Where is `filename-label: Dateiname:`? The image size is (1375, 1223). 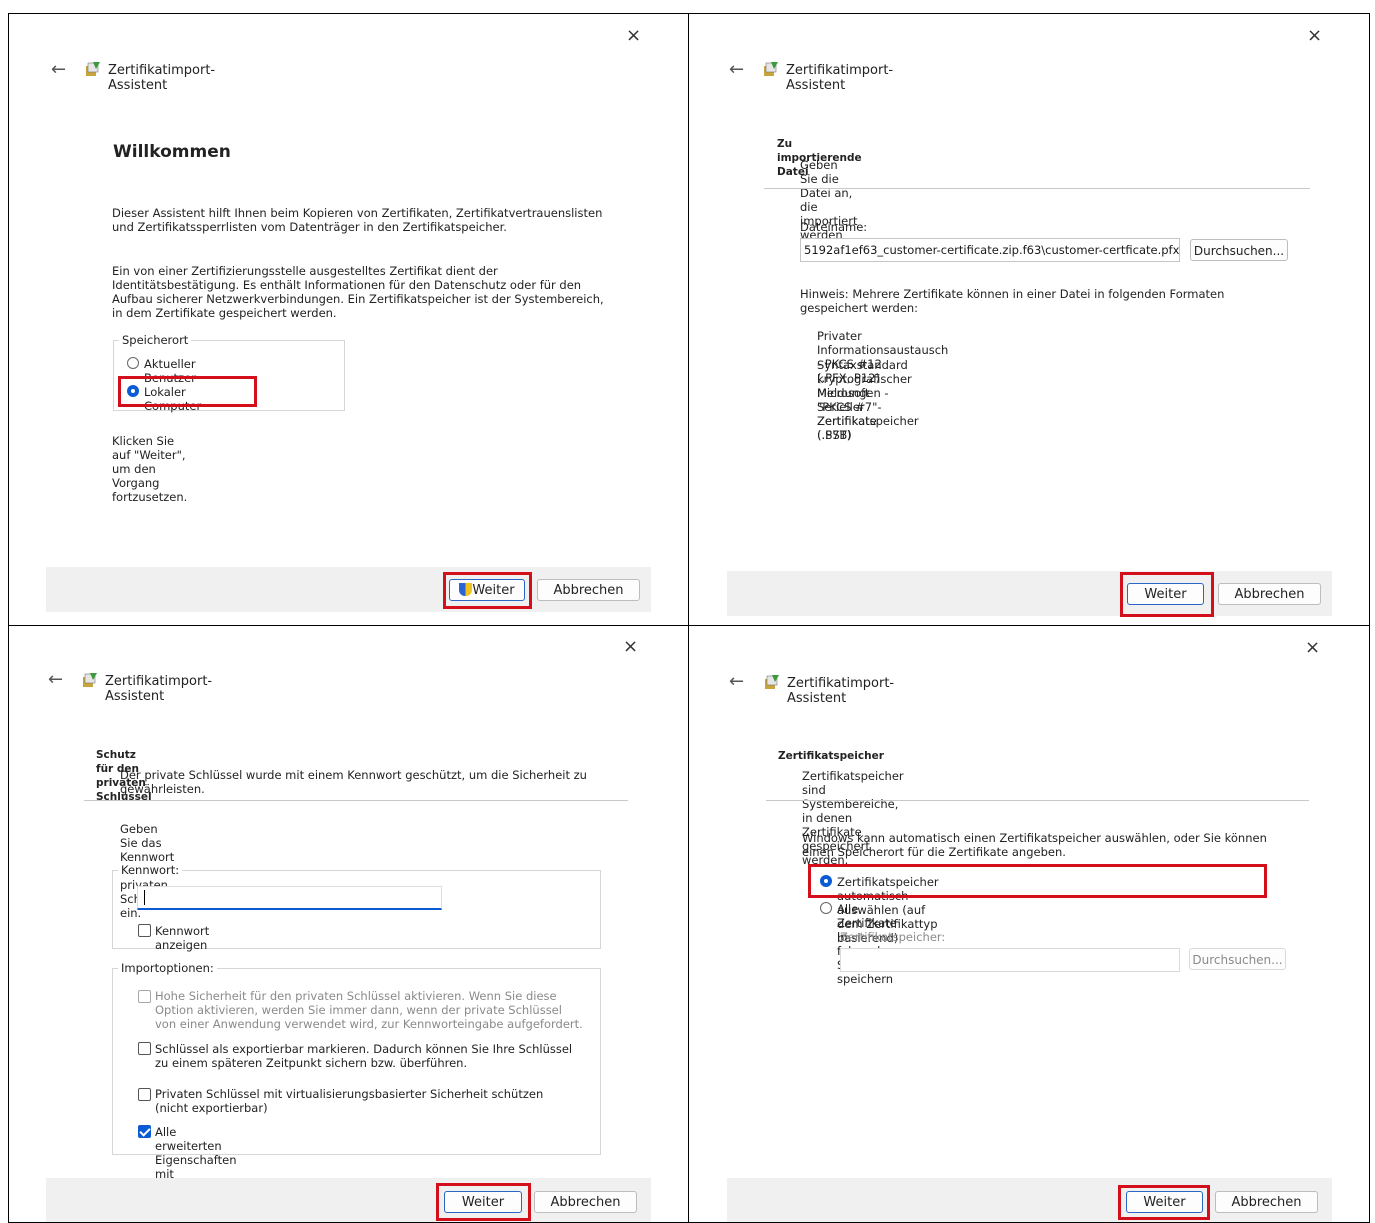
filename-label: Dateiname: is located at coordinates (834, 227).